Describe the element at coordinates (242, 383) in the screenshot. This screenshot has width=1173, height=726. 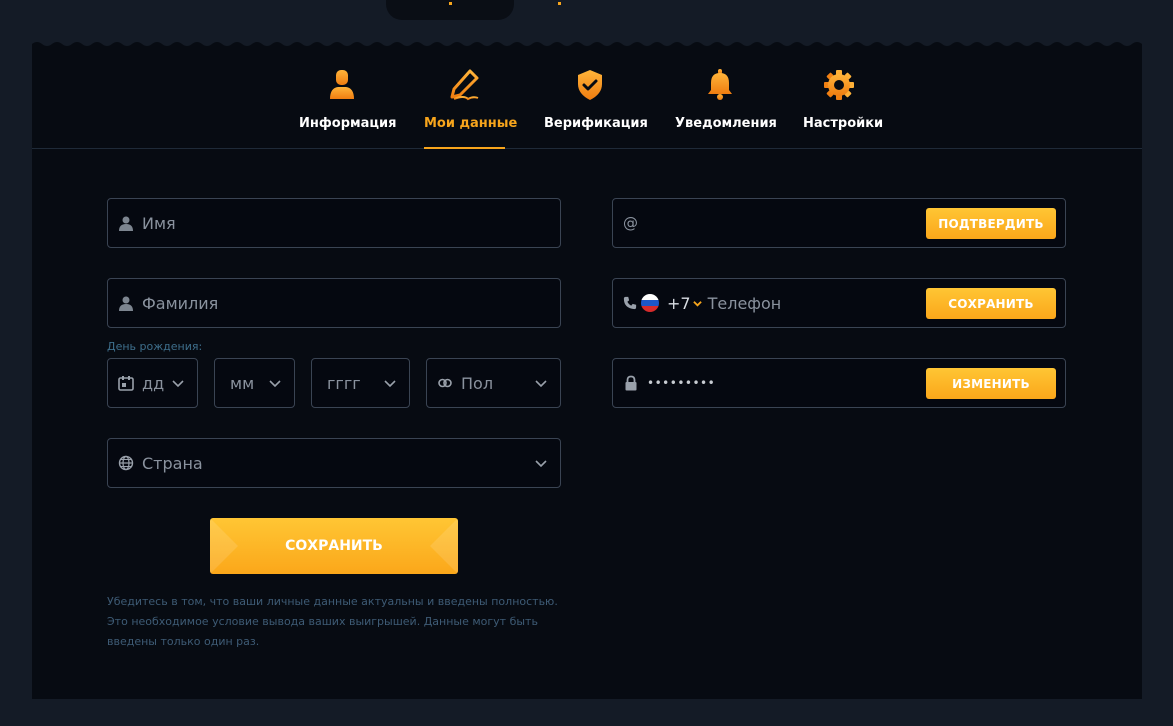
I see `month-placeholder: мм` at that location.